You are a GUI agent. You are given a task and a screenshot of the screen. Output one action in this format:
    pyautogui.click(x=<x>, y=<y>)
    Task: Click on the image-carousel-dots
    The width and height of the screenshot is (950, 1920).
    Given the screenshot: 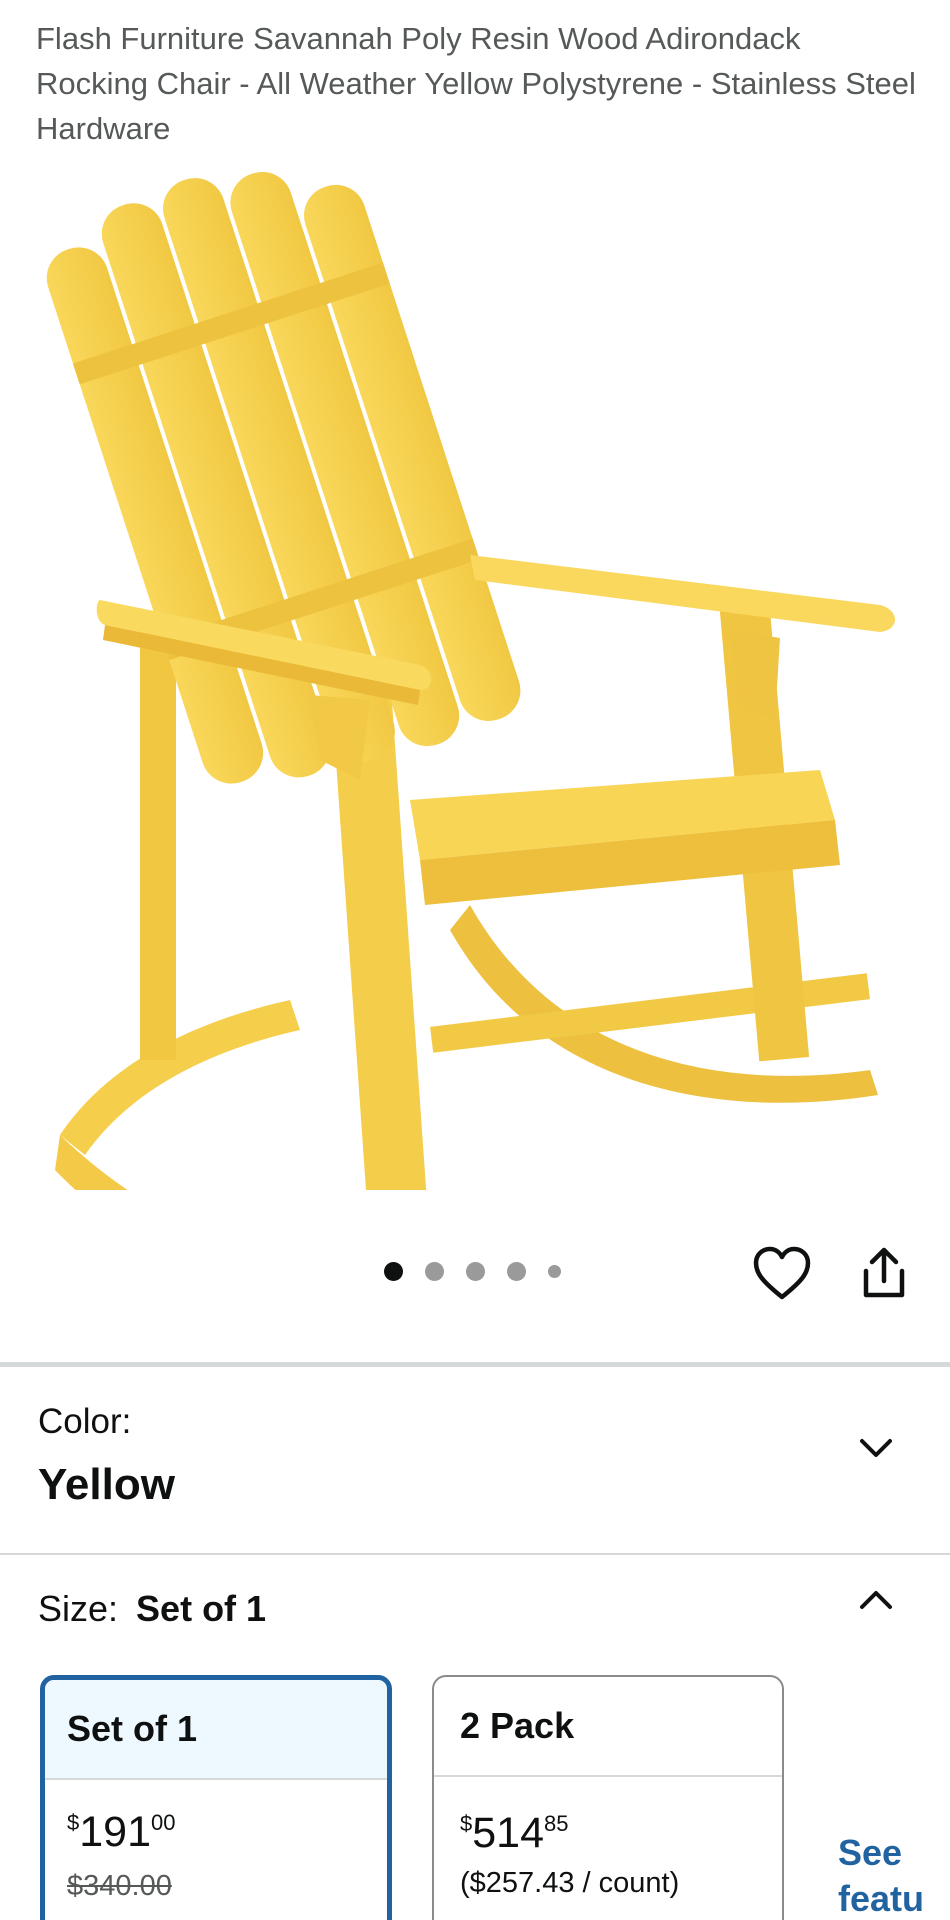 What is the action you would take?
    pyautogui.click(x=483, y=1271)
    